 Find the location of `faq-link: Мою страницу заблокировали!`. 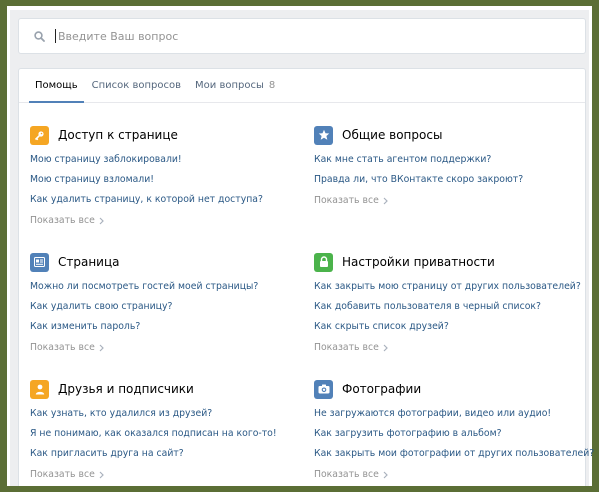

faq-link: Мою страницу заблокировали! is located at coordinates (165, 163).